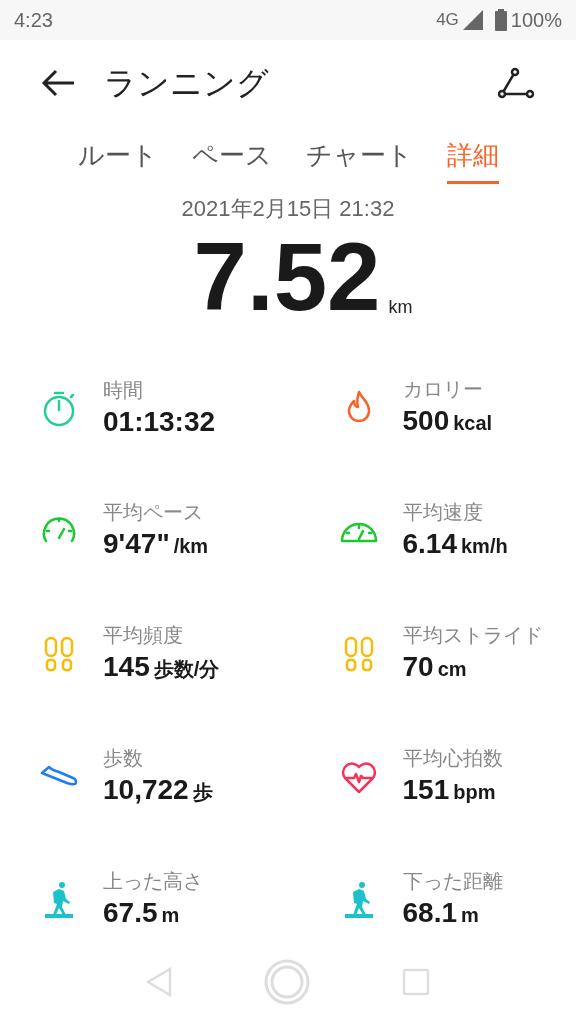 The image size is (576, 1024). I want to click on stat-unit: cm, so click(452, 669).